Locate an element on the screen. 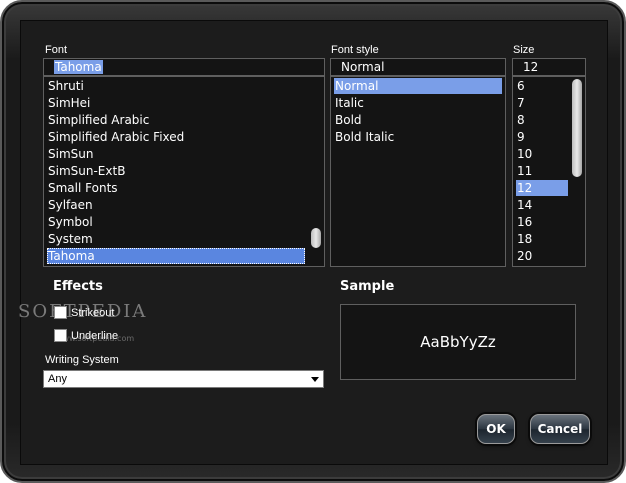  list-item: Normal is located at coordinates (418, 86).